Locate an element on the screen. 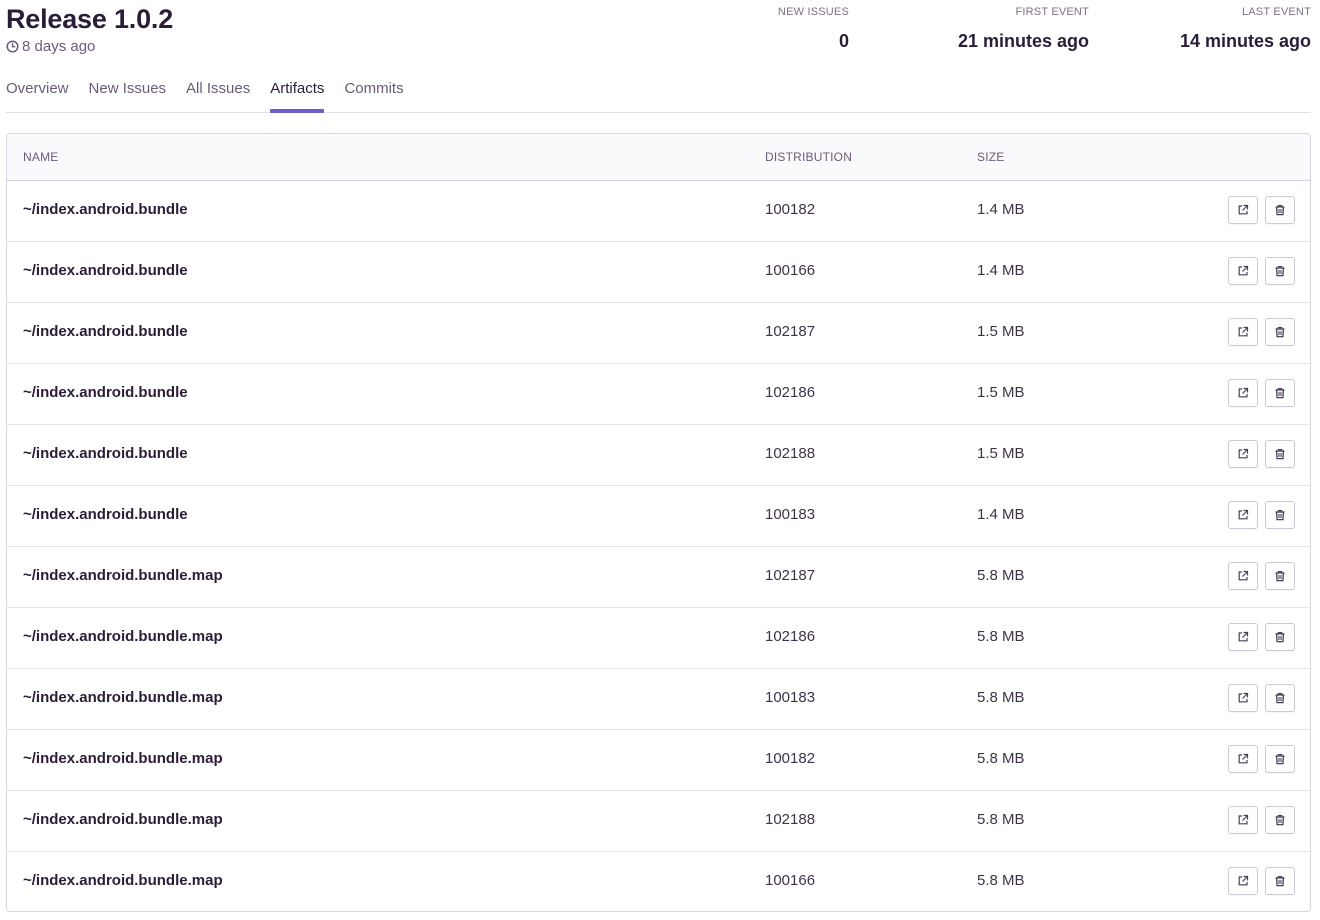 The image size is (1320, 920). clock-icon is located at coordinates (12, 46).